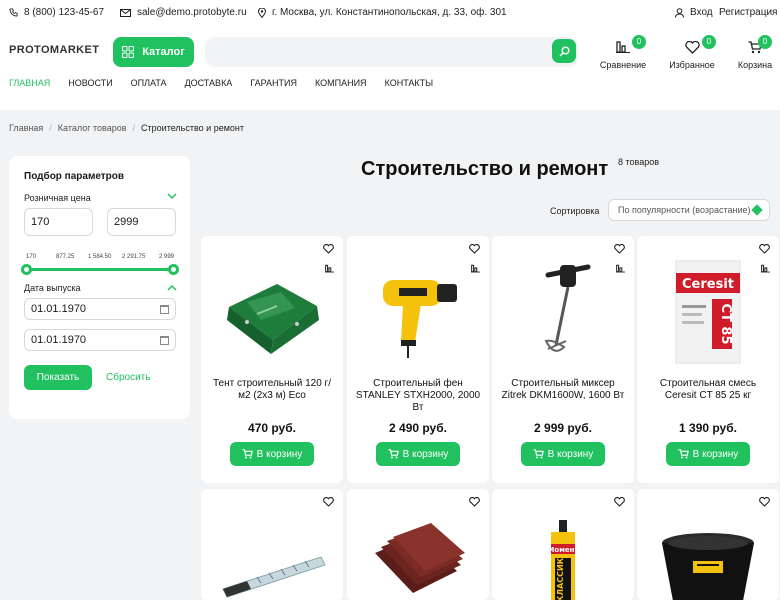  Describe the element at coordinates (752, 52) in the screenshot. I see `cart-link: 0 Корзина` at that location.